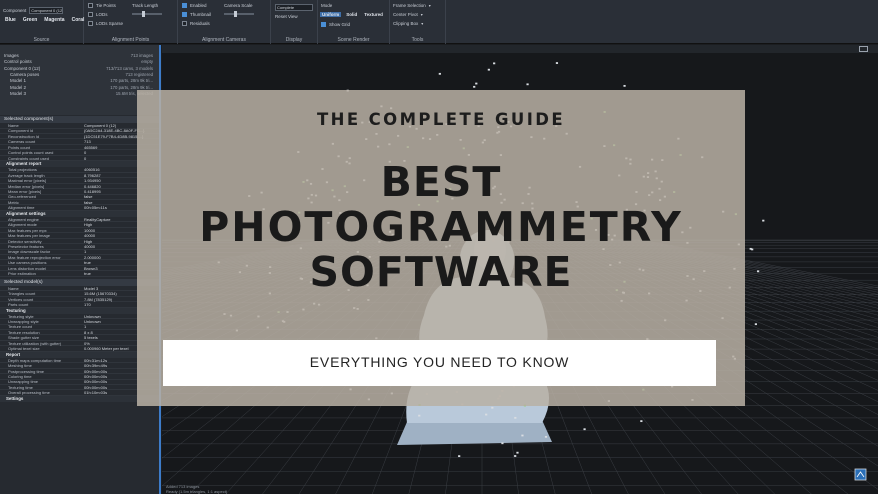 This screenshot has height=494, width=878. What do you see at coordinates (294, 22) in the screenshot?
I see `display-group: Complete Reset View Display` at bounding box center [294, 22].